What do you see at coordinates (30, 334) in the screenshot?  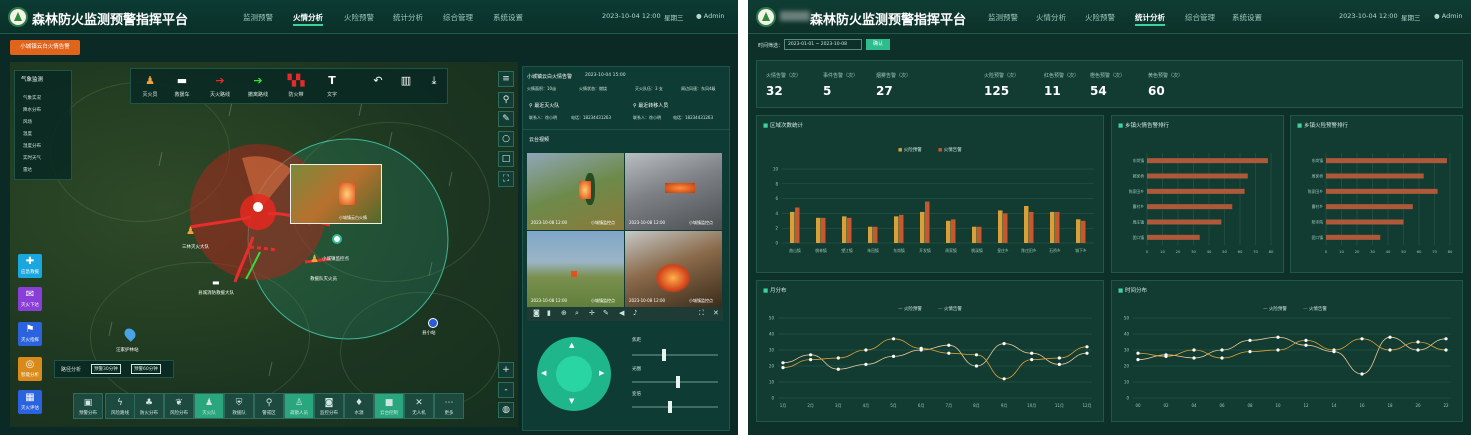 I see `command-button: ⚑ 灭火指挥` at bounding box center [30, 334].